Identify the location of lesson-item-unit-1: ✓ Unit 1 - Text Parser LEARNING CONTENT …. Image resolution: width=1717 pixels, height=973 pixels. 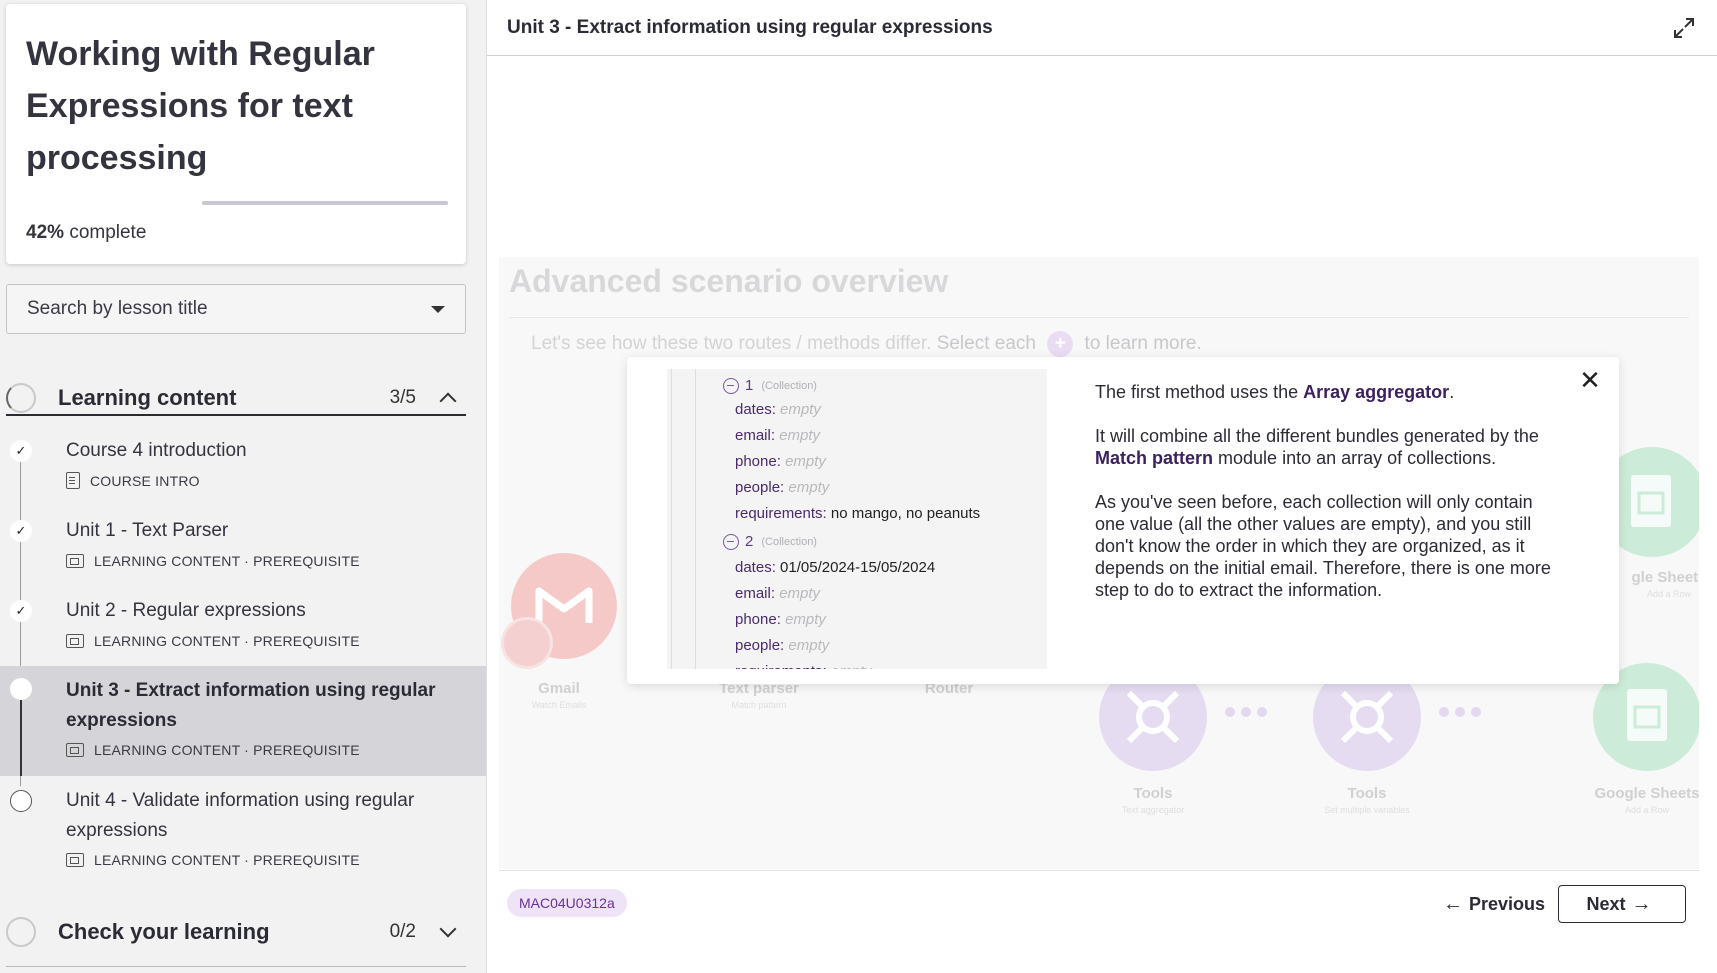
(243, 547).